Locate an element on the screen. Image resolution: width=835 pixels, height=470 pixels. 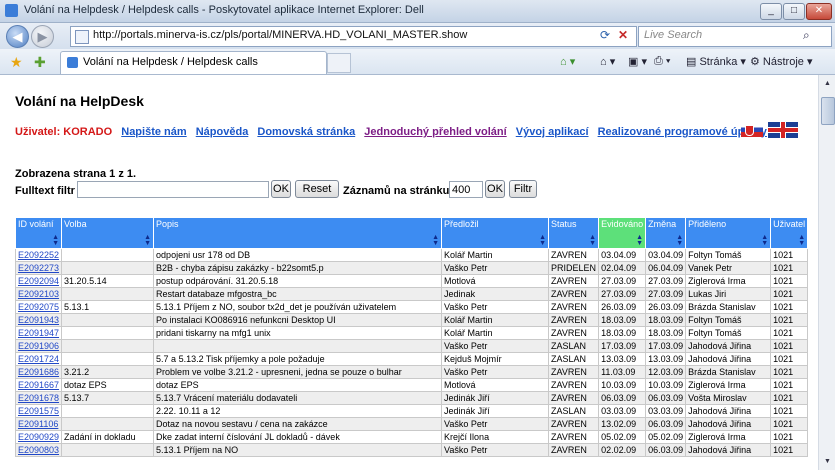
table-cell: E2091575 is located at coordinates (38, 411).